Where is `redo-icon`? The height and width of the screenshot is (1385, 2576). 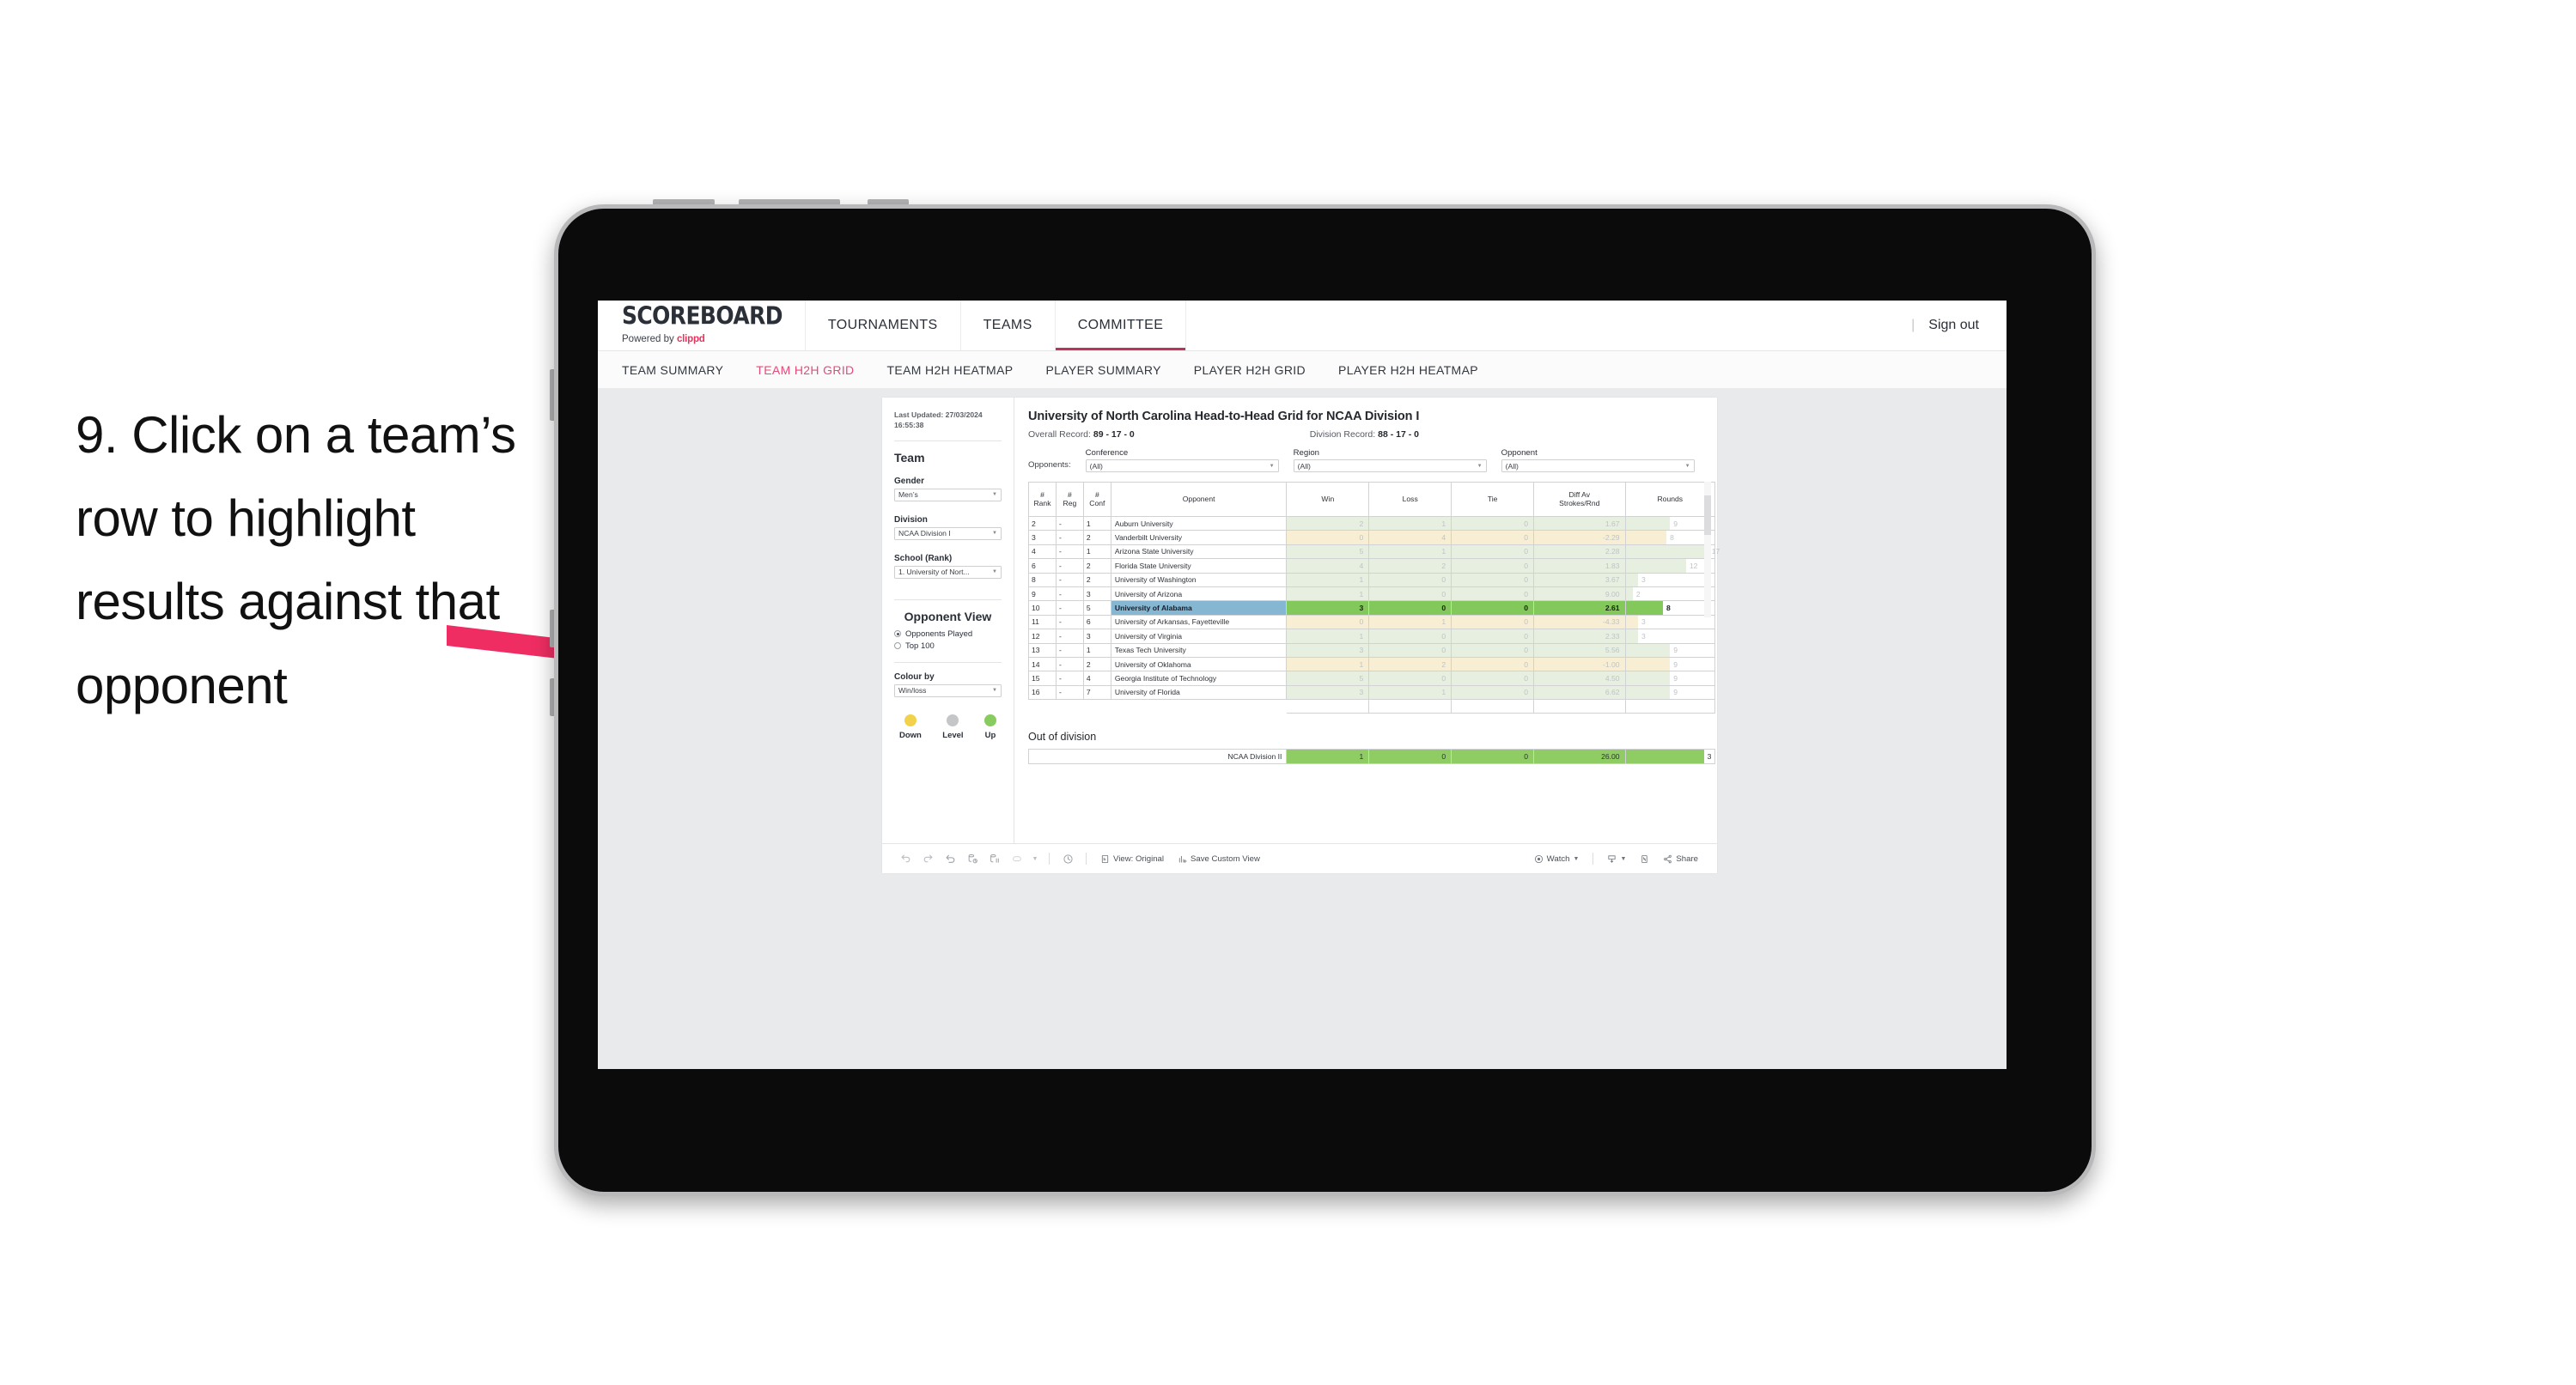 redo-icon is located at coordinates (928, 858).